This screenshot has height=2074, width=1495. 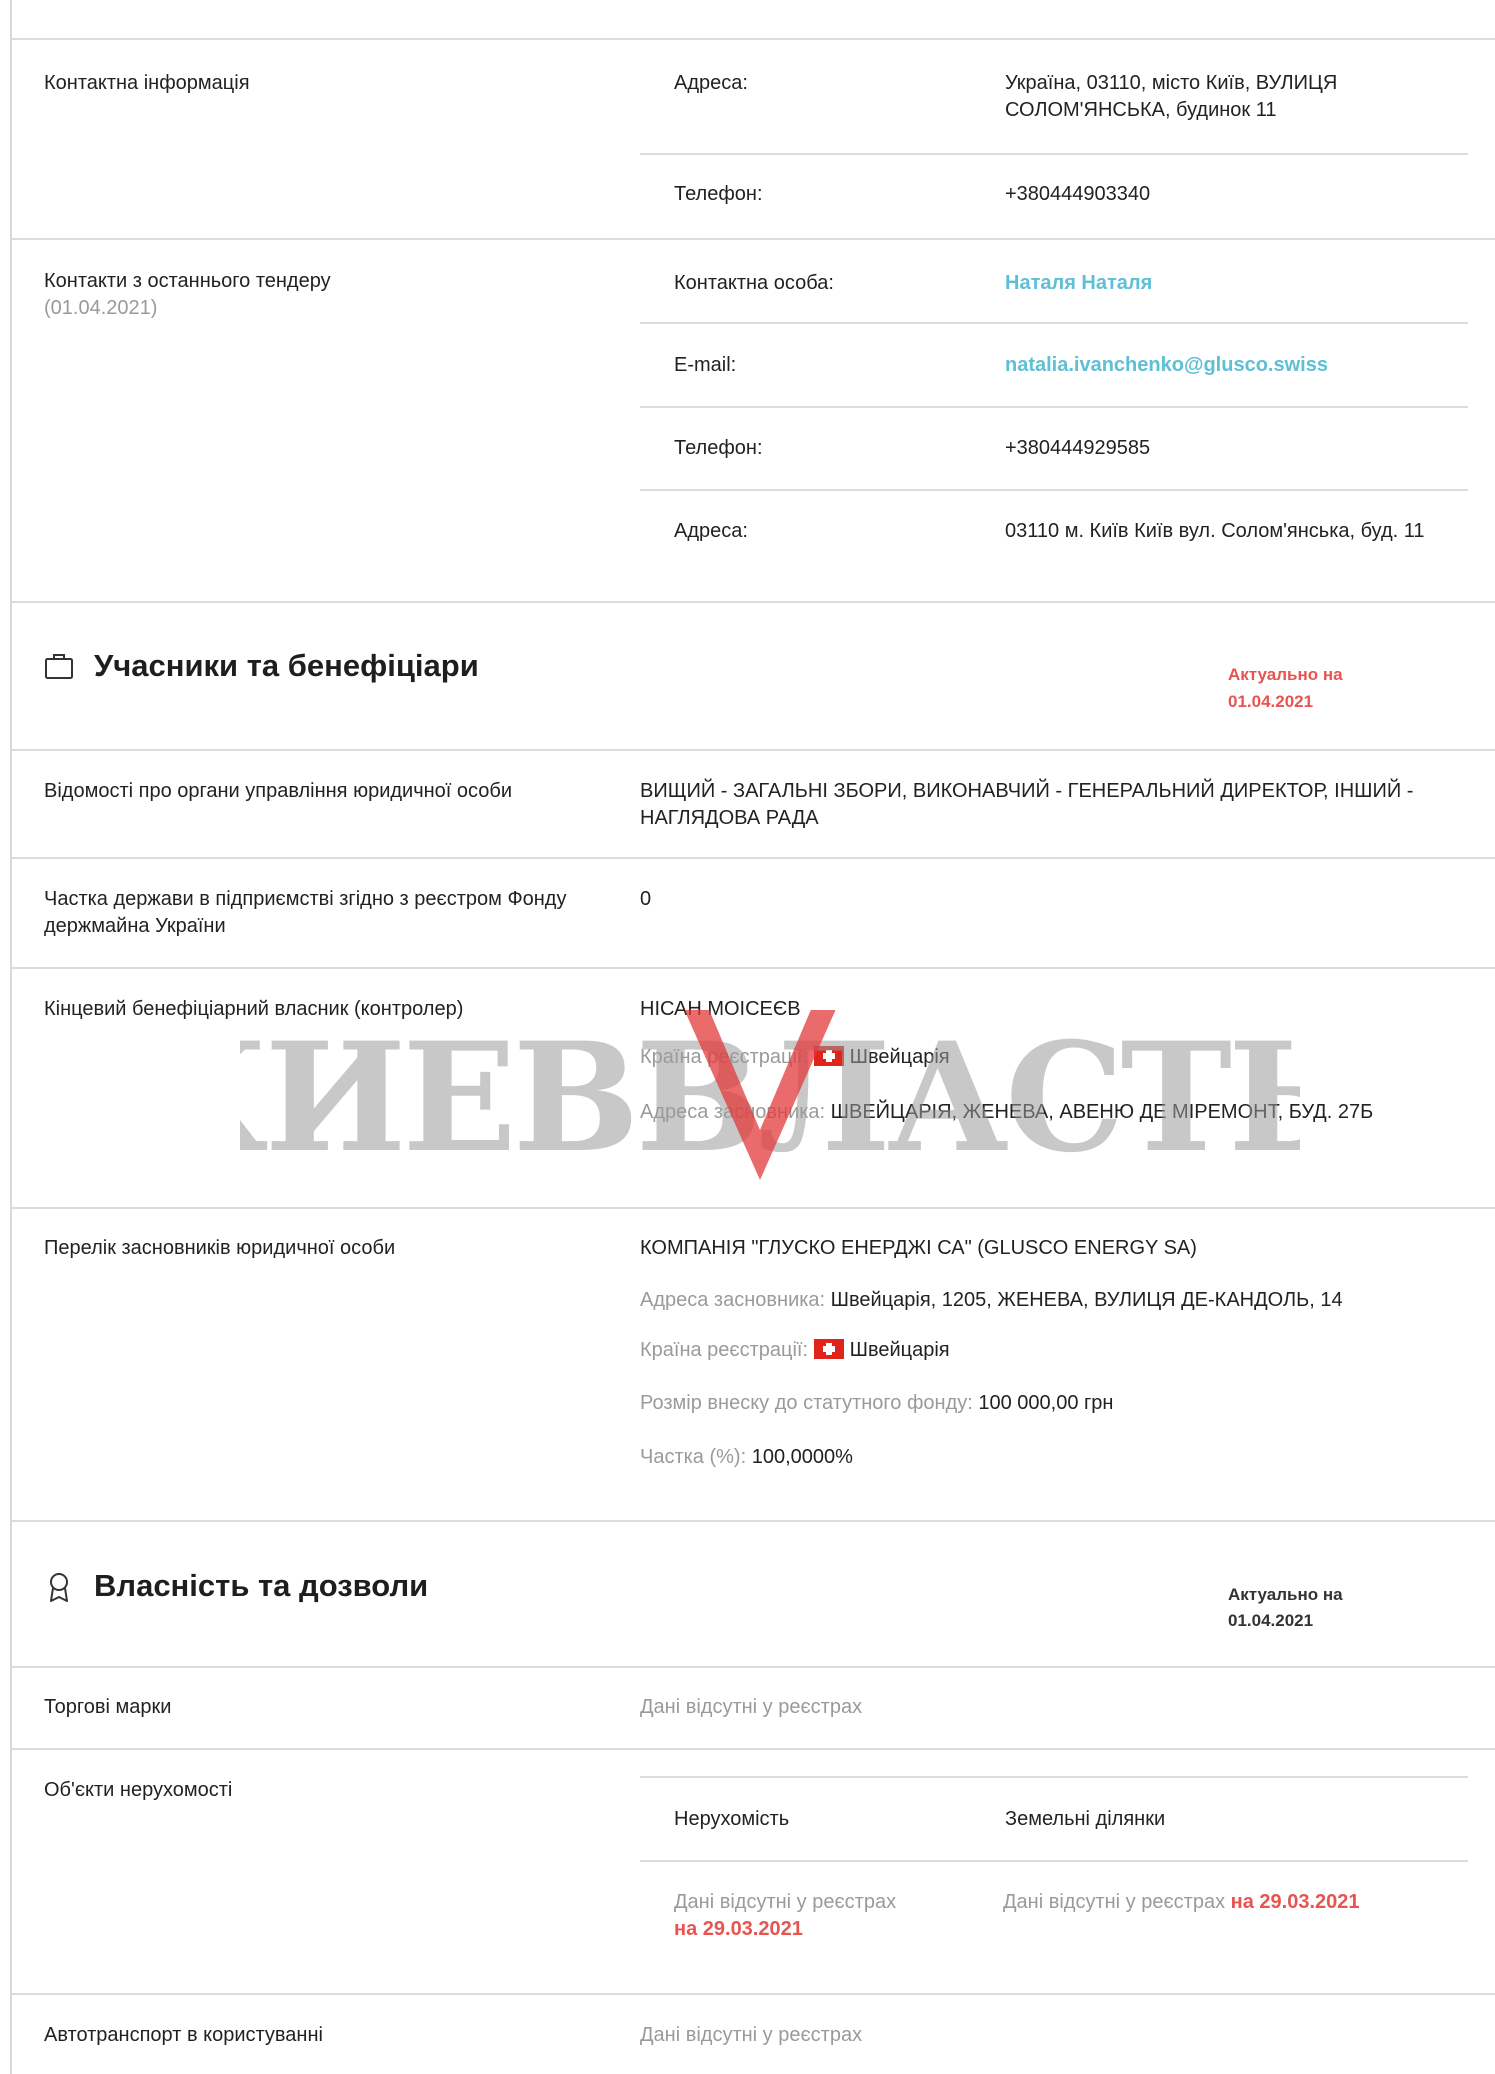 What do you see at coordinates (711, 83) in the screenshot?
I see `address-label: Адреса:` at bounding box center [711, 83].